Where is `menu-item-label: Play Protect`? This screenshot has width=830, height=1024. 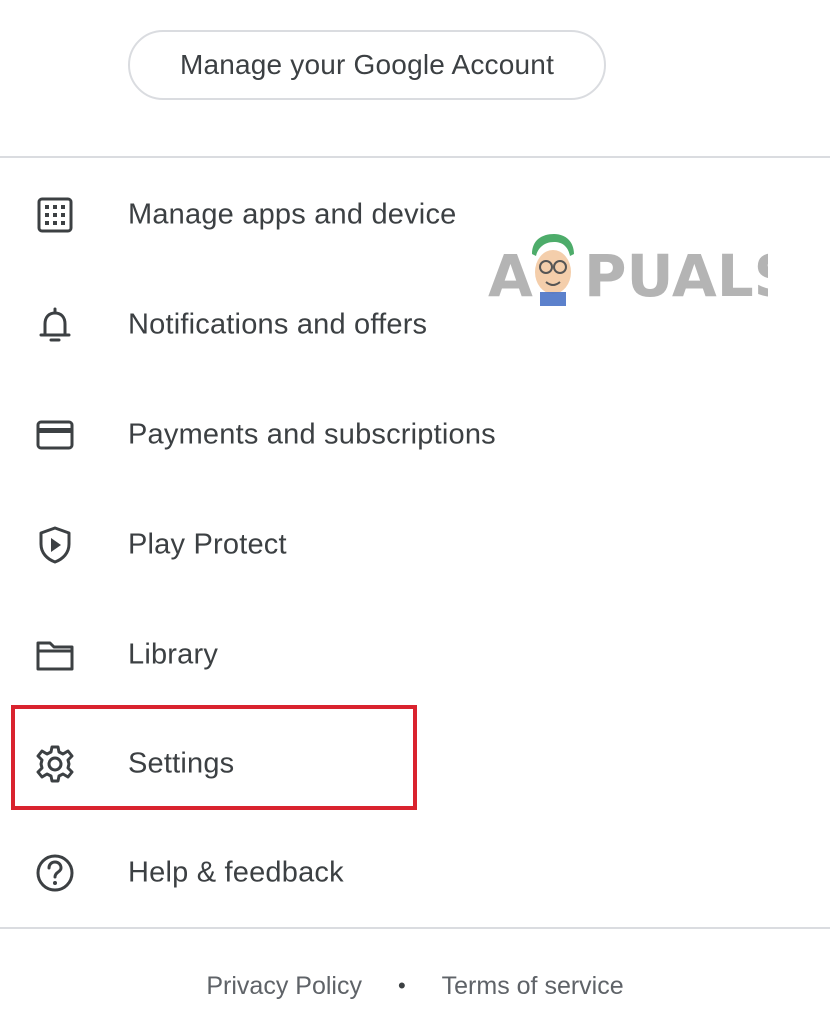
menu-item-label: Play Protect is located at coordinates (207, 544).